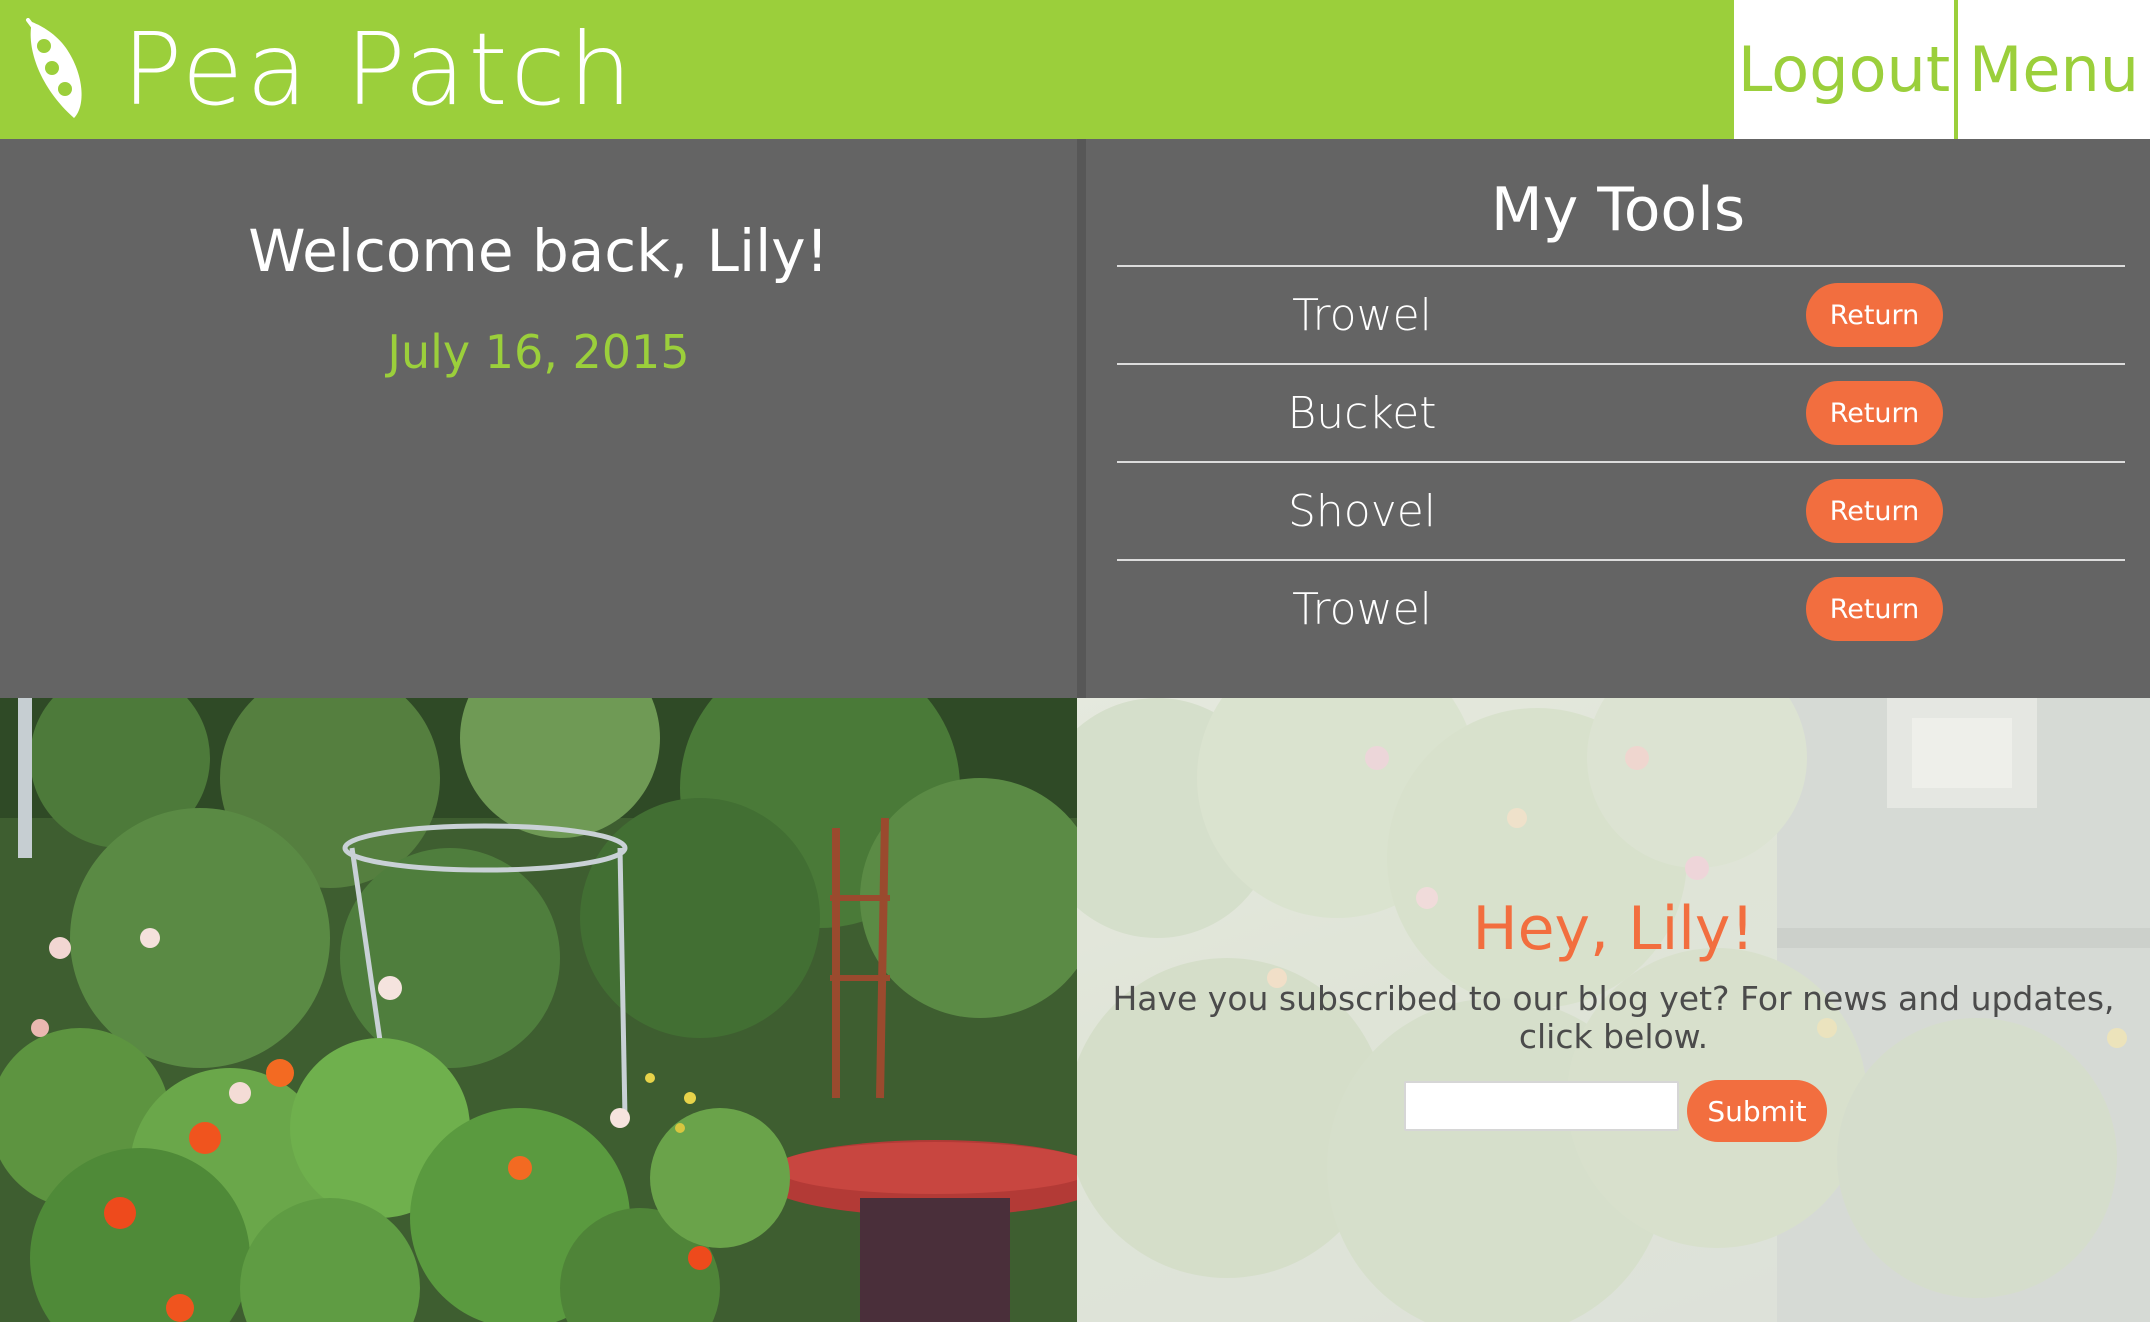 This screenshot has width=2150, height=1322. I want to click on pea-pod-icon, so click(54, 68).